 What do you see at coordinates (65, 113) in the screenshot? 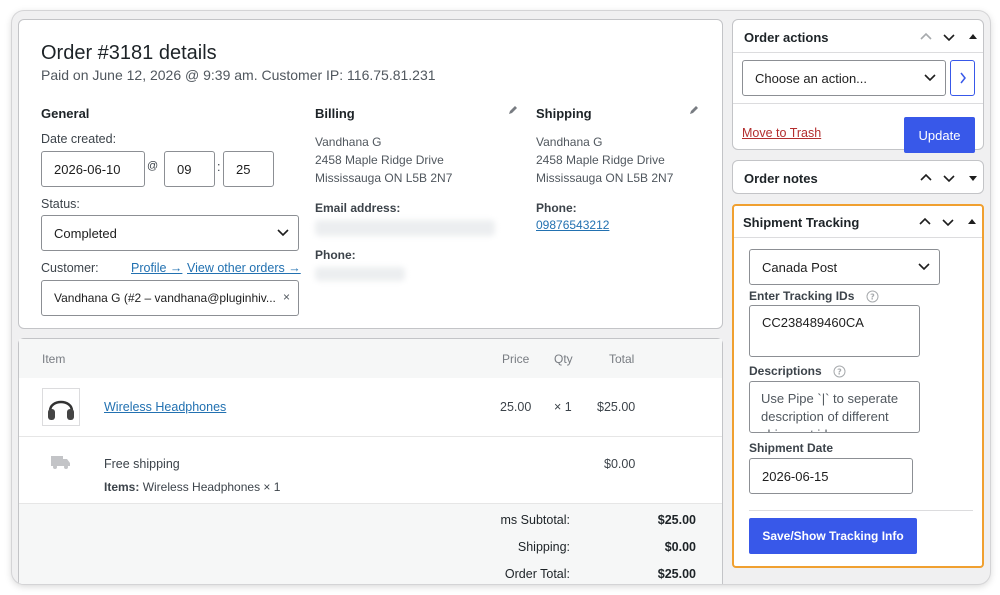
I see `general-heading: General` at bounding box center [65, 113].